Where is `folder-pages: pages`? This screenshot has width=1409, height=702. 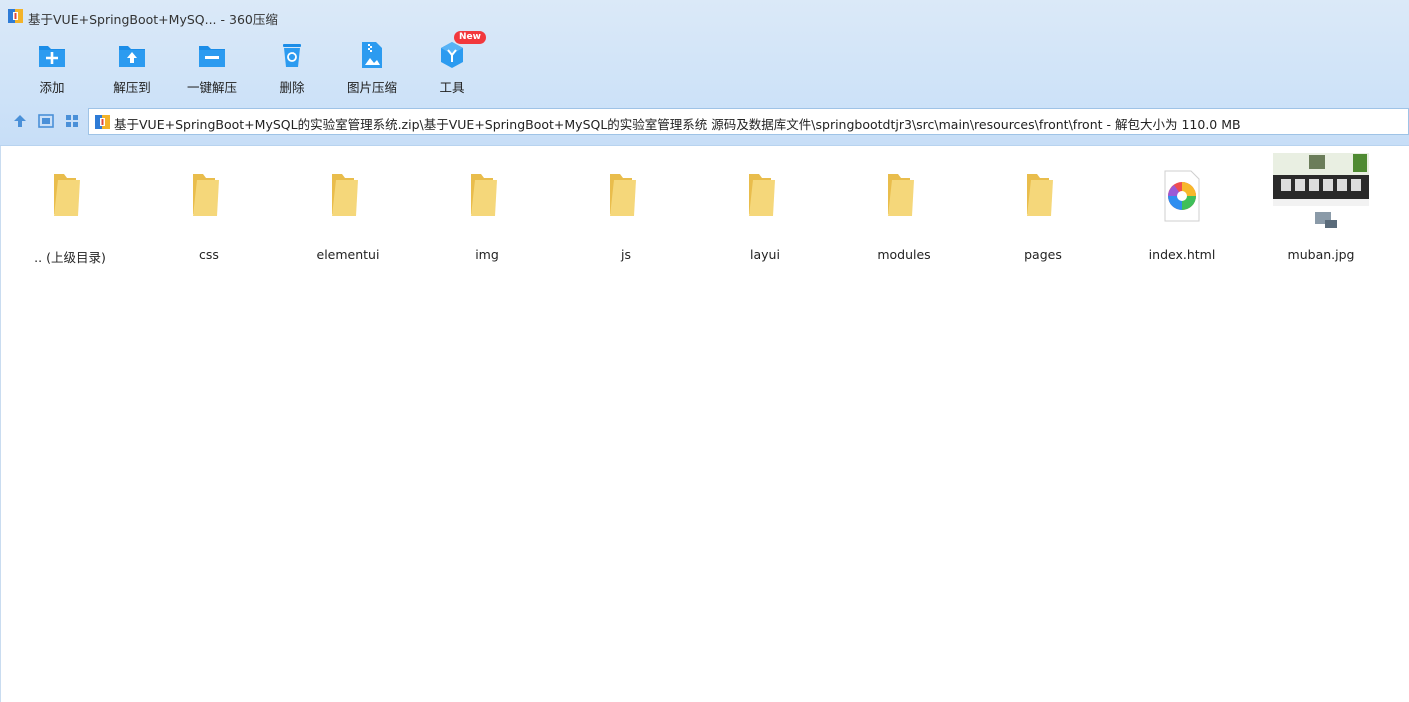
folder-pages: pages is located at coordinates (1043, 211).